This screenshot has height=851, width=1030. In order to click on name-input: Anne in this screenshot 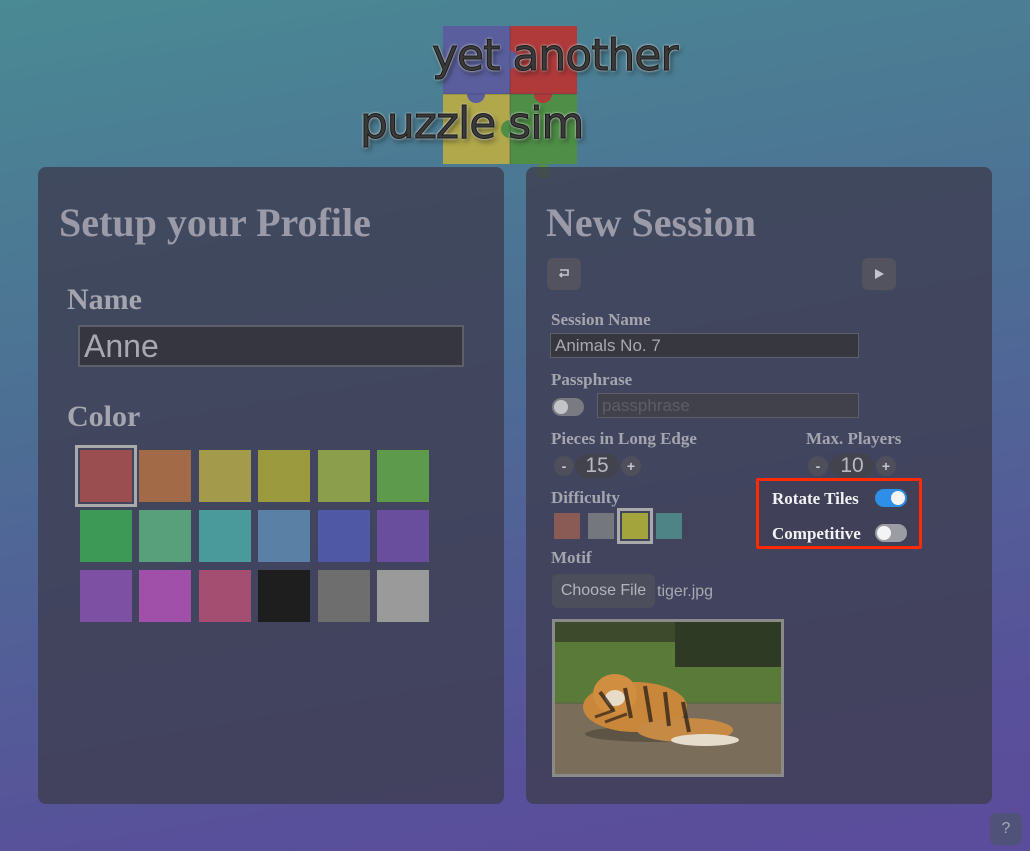, I will do `click(271, 346)`.